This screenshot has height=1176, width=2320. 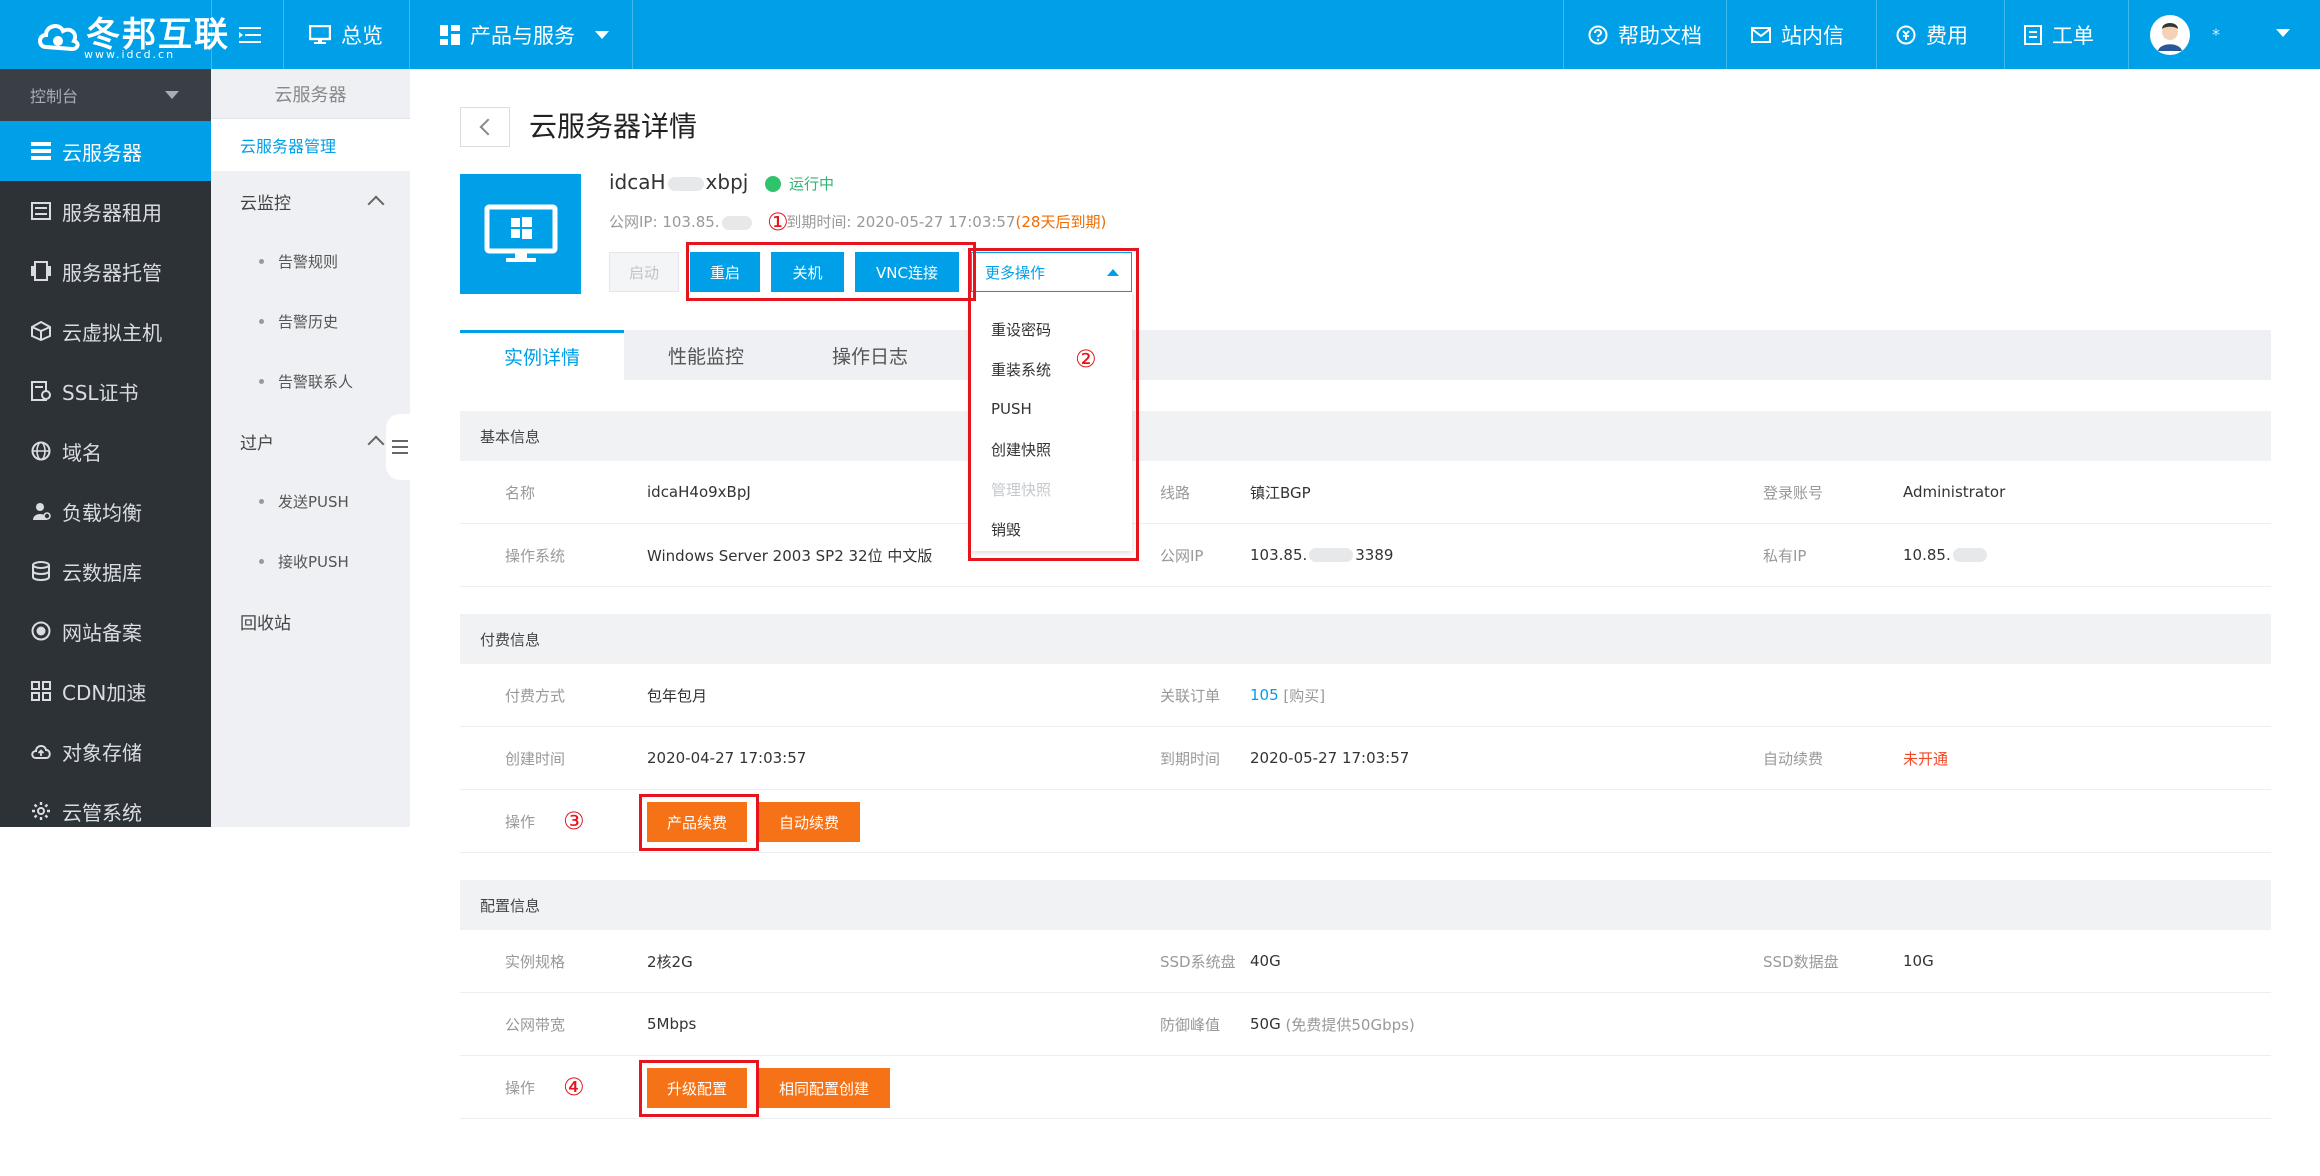 What do you see at coordinates (1350, 1024) in the screenshot?
I see `ddos-note: (免费提供50Gbps)` at bounding box center [1350, 1024].